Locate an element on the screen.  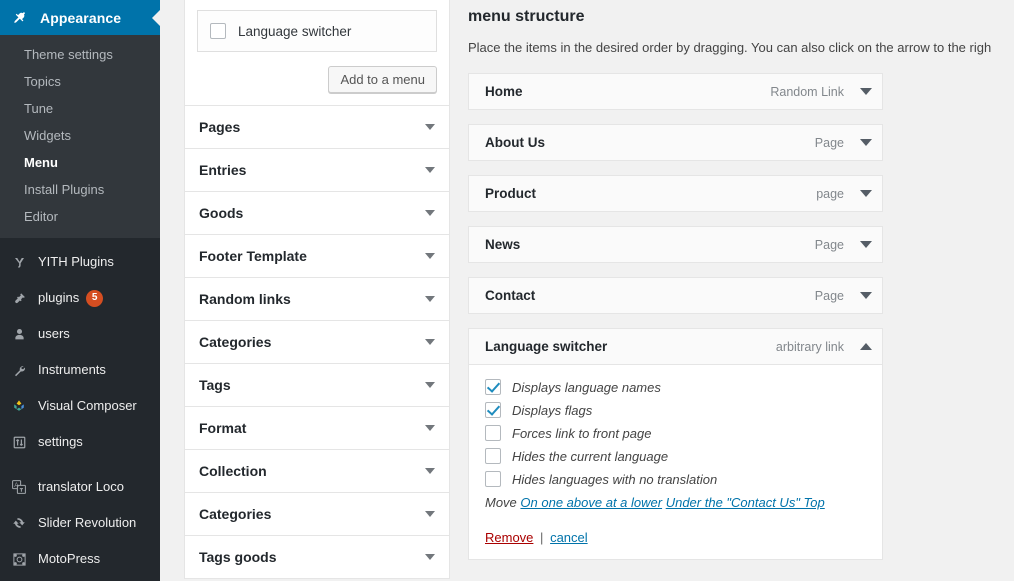
accordion-footer-template: Footer Template is located at coordinates (317, 256).